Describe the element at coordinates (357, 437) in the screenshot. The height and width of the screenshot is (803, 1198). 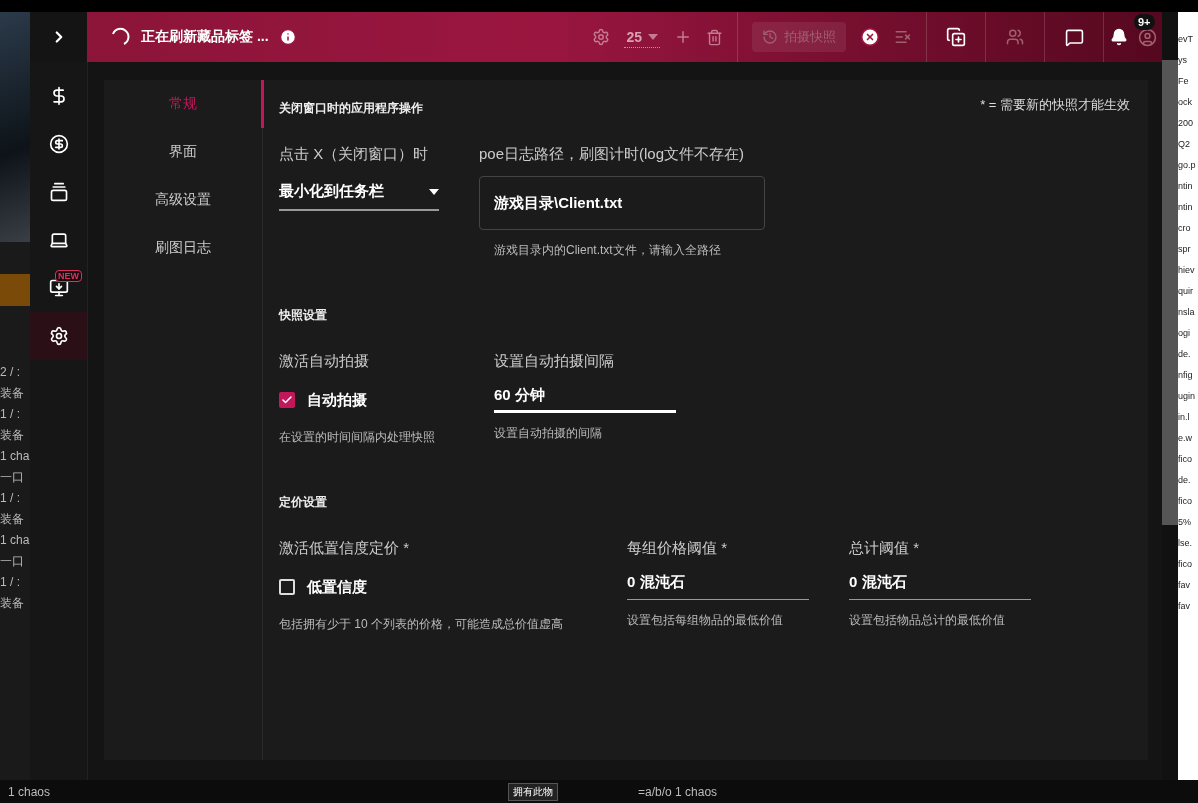
I see `helper-text: 在设置的时间间隔内处理快照` at that location.